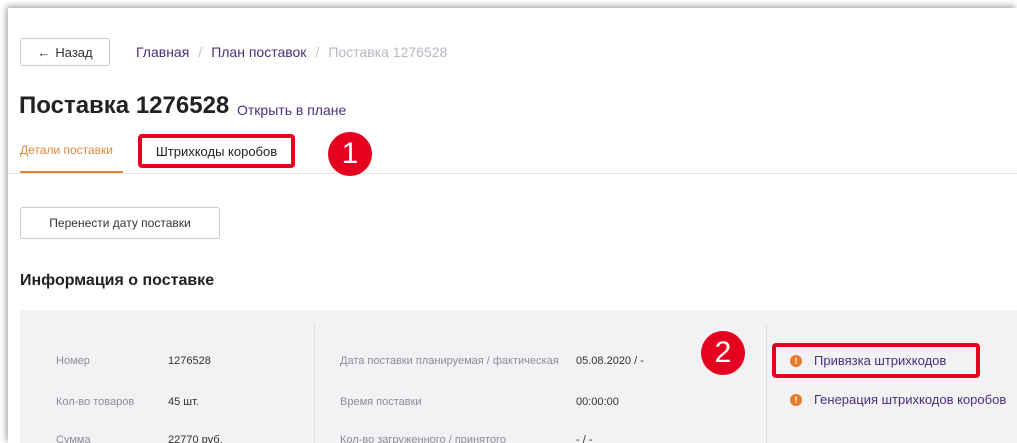 The width and height of the screenshot is (1017, 443). Describe the element at coordinates (423, 438) in the screenshot. I see `info-label: Кол-во загруженного / принятого` at that location.